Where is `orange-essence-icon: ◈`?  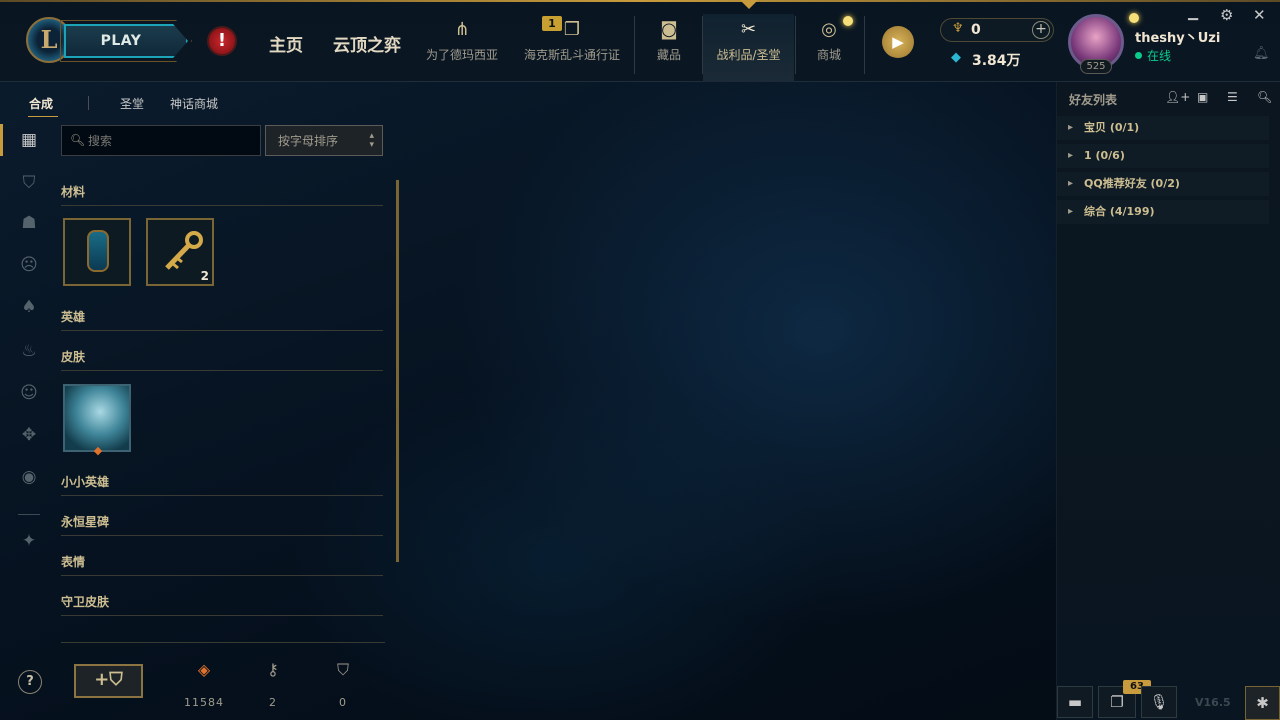 orange-essence-icon: ◈ is located at coordinates (204, 669).